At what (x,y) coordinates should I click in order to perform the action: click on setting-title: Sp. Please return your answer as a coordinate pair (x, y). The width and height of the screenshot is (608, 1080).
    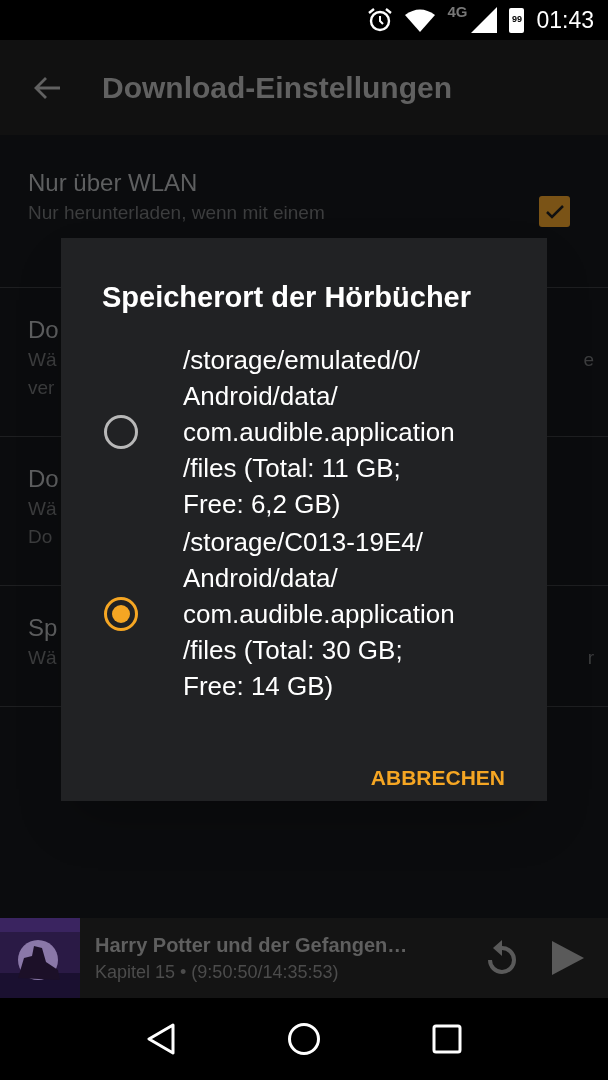
    Looking at the image, I should click on (43, 628).